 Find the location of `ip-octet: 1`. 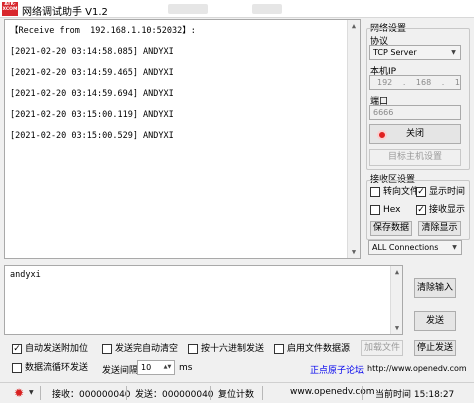

ip-octet: 1 is located at coordinates (457, 82).